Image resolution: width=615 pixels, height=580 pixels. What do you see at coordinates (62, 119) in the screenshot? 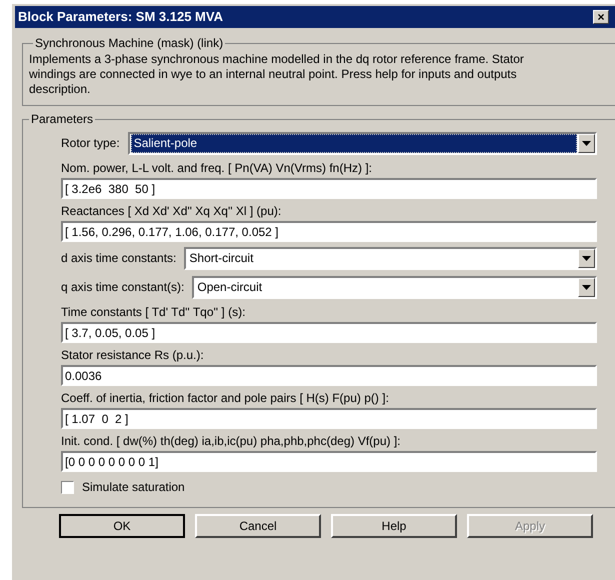
I see `group-title: Parameters` at bounding box center [62, 119].